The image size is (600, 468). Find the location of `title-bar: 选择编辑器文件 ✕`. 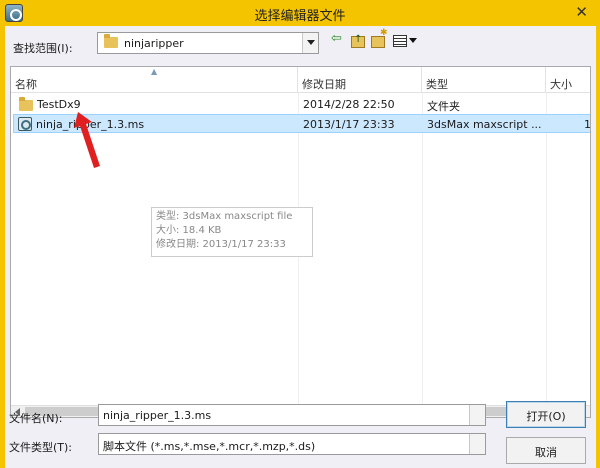

title-bar: 选择编辑器文件 ✕ is located at coordinates (300, 13).